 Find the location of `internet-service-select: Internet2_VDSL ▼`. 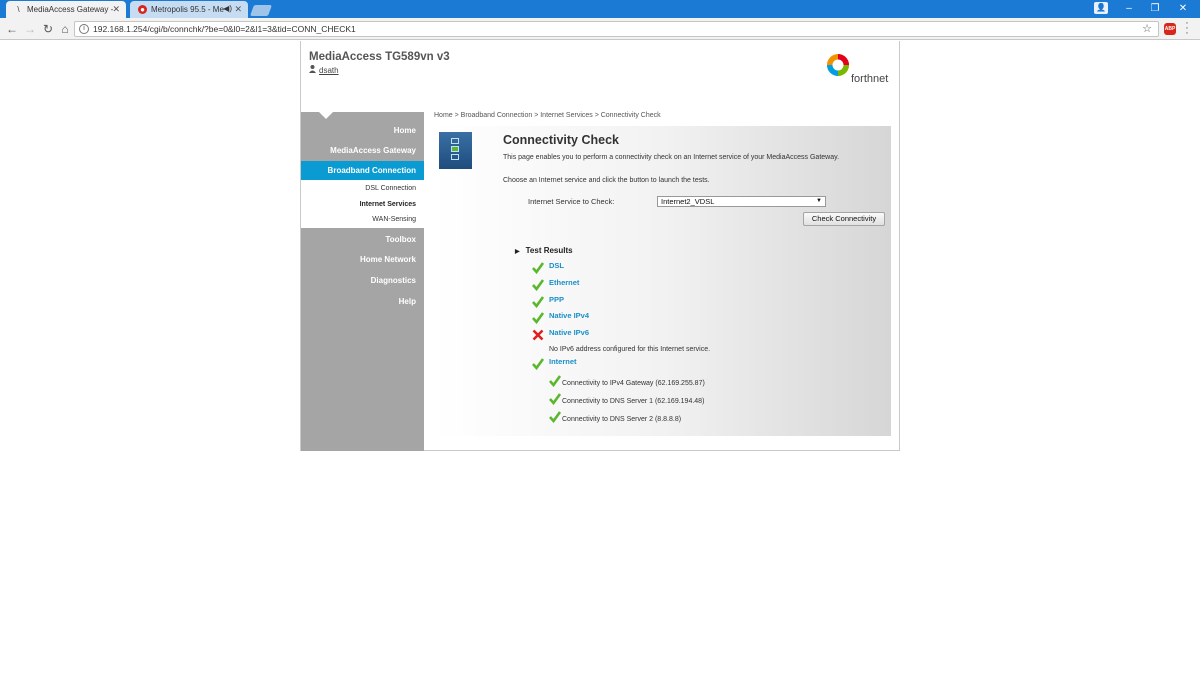

internet-service-select: Internet2_VDSL ▼ is located at coordinates (741, 201).